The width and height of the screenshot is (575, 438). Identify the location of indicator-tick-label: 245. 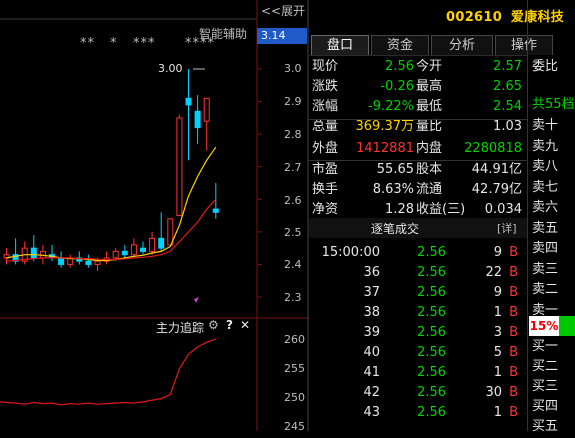
(294, 426).